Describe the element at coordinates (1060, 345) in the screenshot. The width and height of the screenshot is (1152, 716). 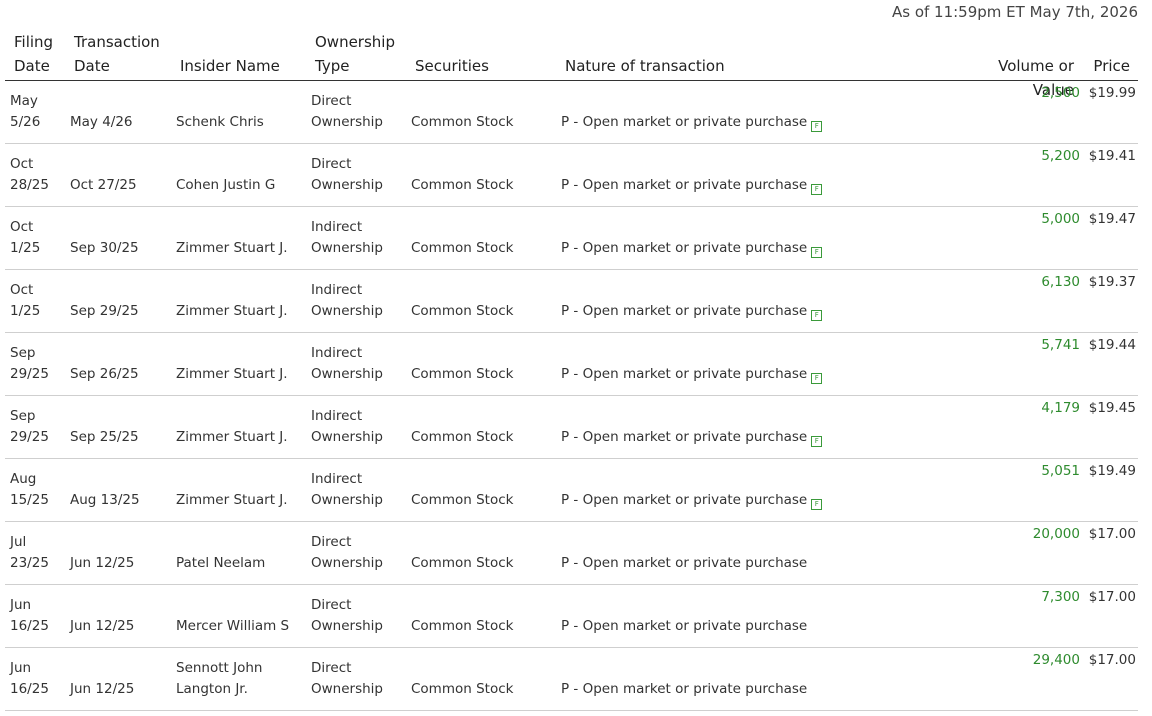
I see `volume-cell: 5,741` at that location.